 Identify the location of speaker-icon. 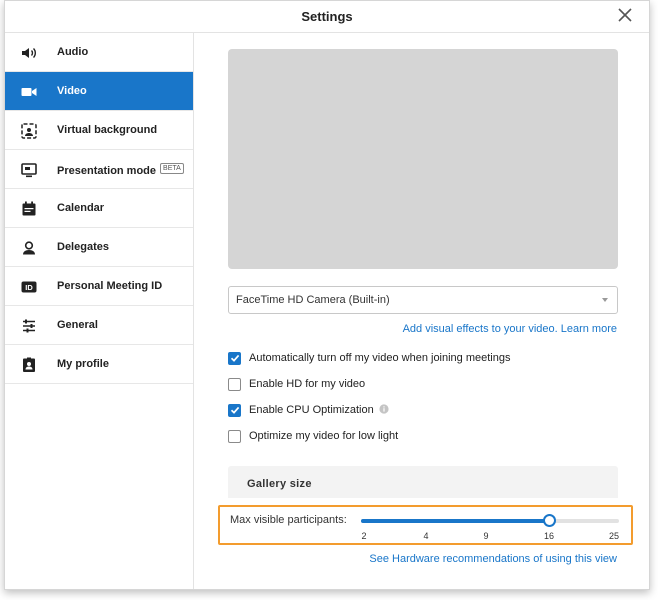
(29, 53).